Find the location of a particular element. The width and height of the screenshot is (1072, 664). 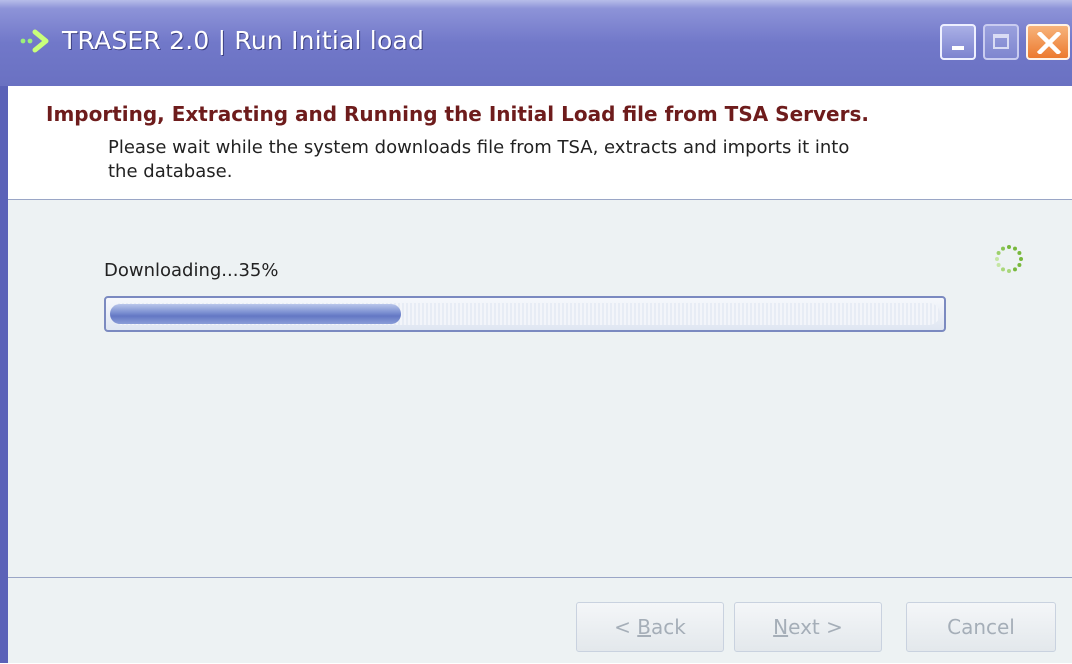

cancel-button: Cancel is located at coordinates (981, 627).